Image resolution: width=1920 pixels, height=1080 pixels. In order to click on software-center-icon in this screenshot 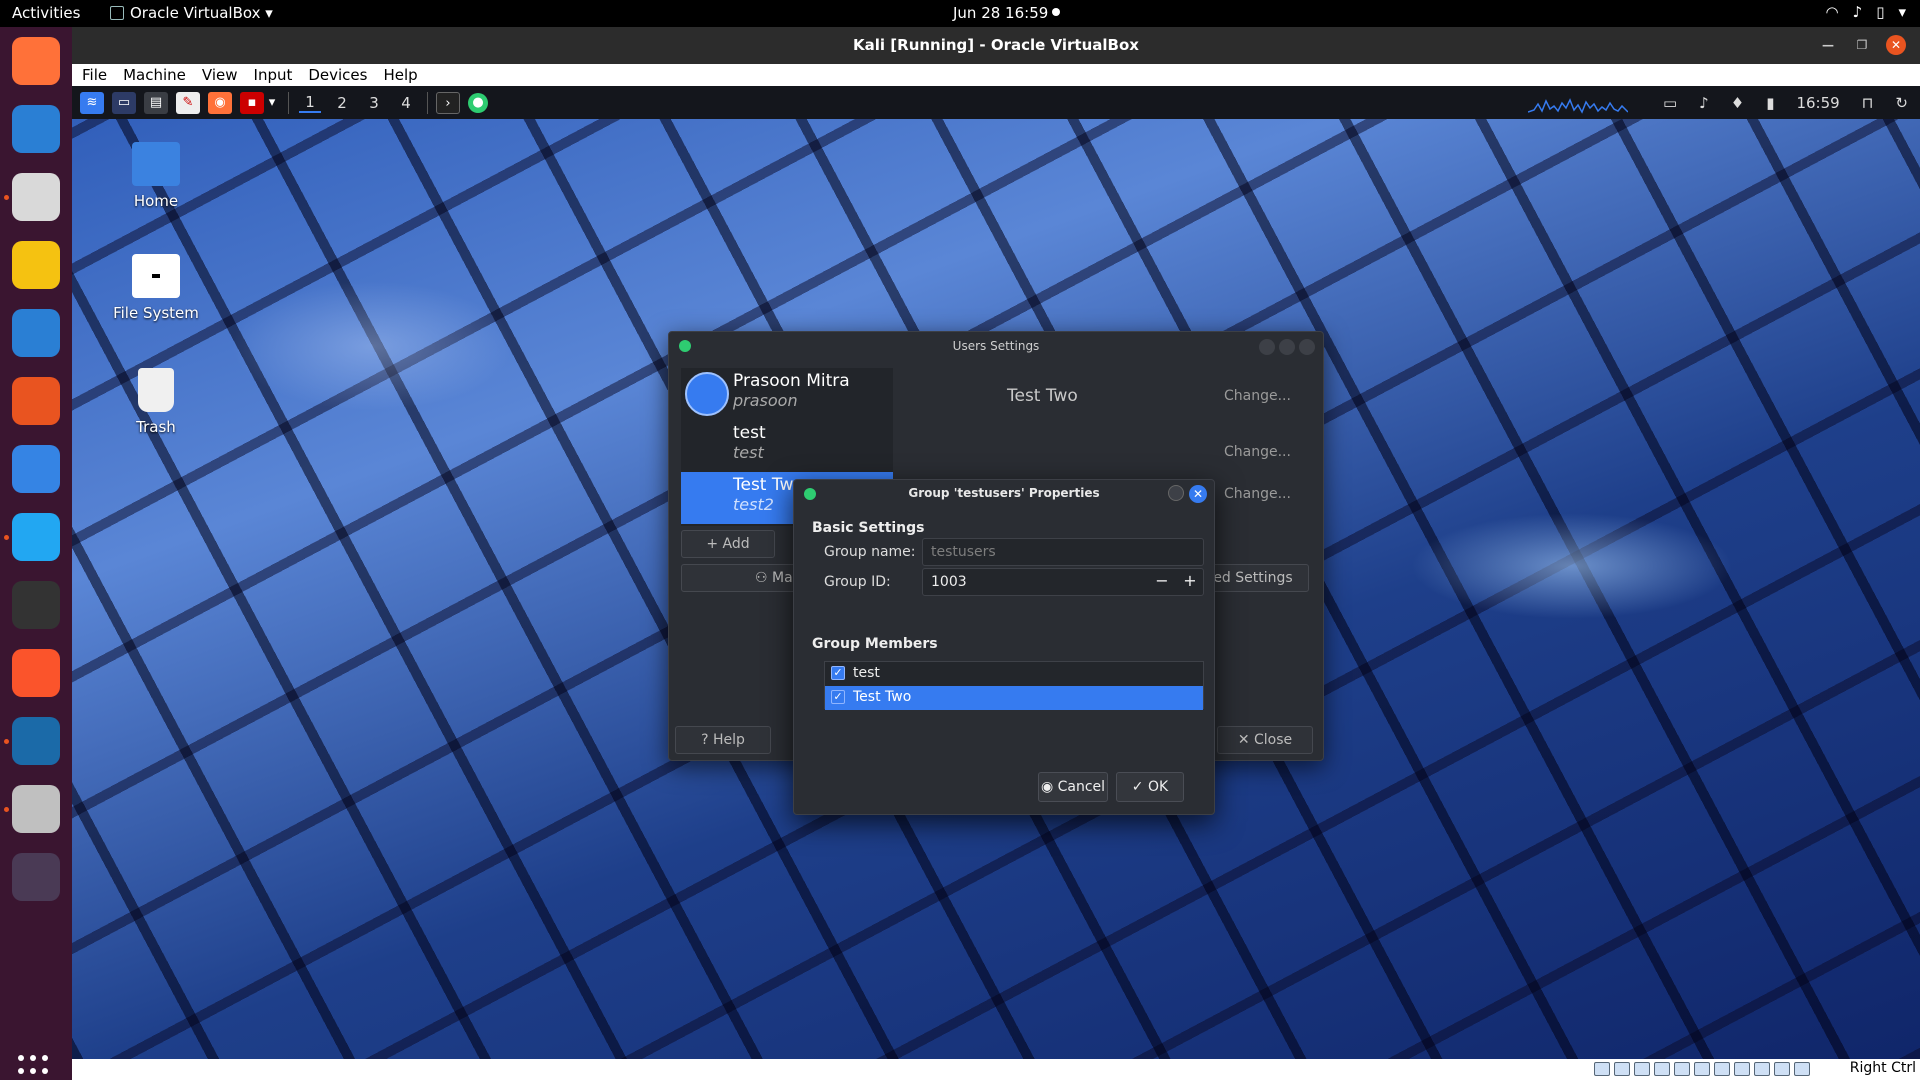, I will do `click(36, 401)`.